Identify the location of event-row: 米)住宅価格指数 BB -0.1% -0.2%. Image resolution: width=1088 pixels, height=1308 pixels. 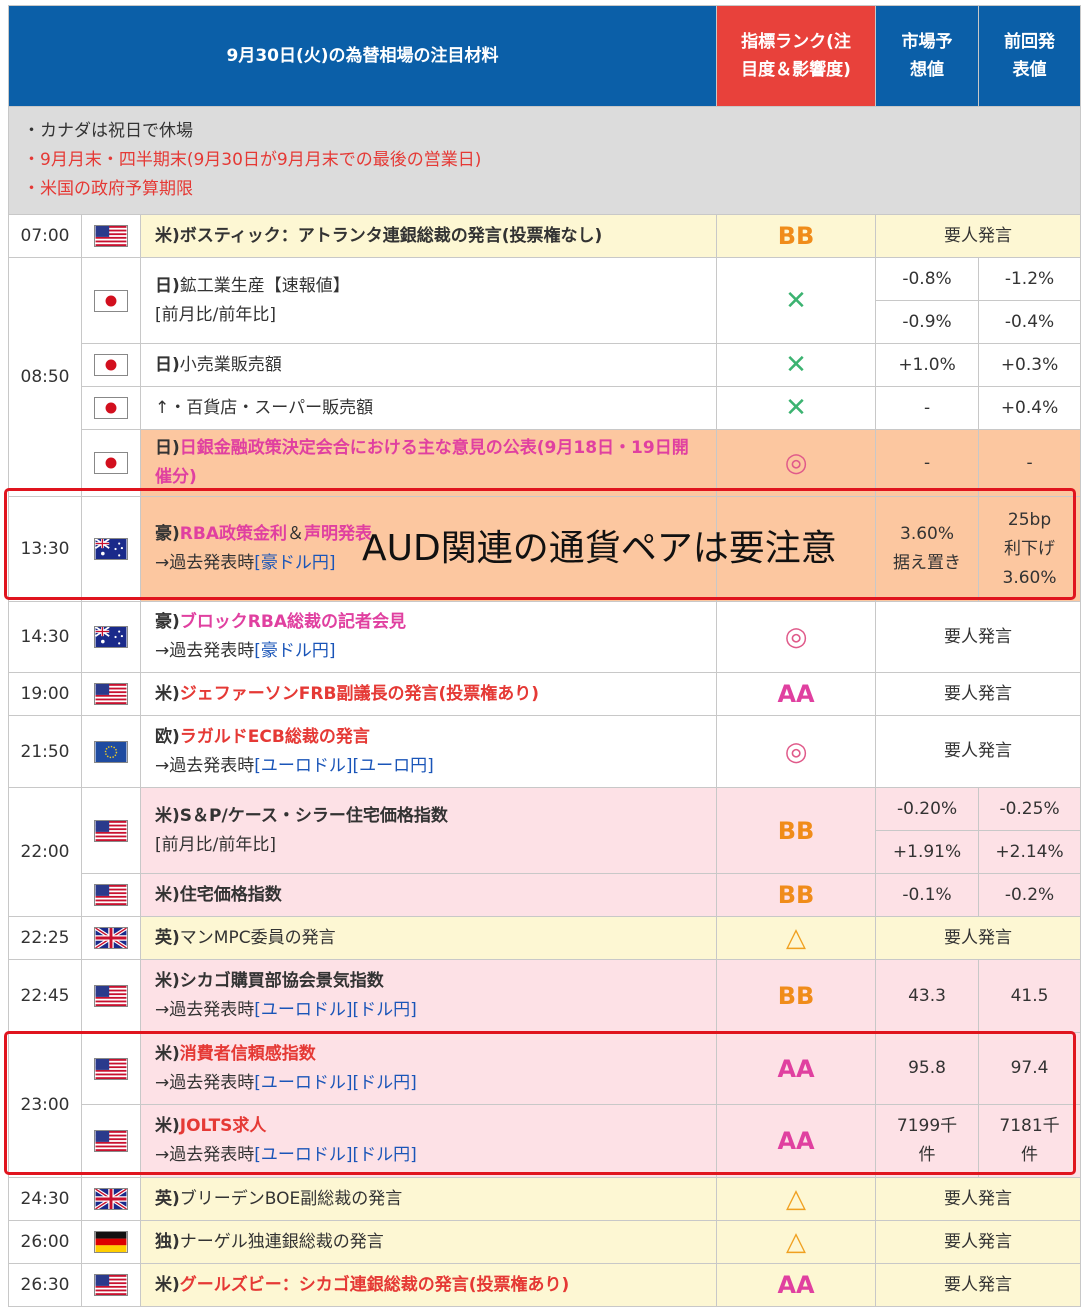
(545, 895).